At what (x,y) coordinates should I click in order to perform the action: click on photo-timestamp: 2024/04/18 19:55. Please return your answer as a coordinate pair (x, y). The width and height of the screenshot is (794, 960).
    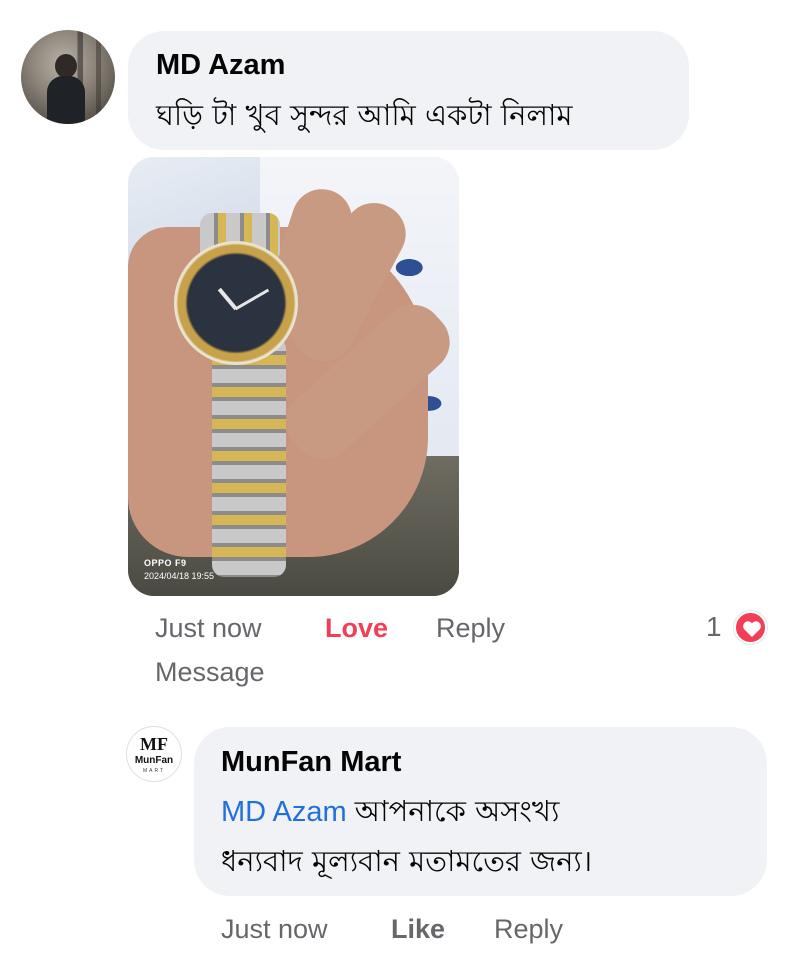
    Looking at the image, I should click on (179, 576).